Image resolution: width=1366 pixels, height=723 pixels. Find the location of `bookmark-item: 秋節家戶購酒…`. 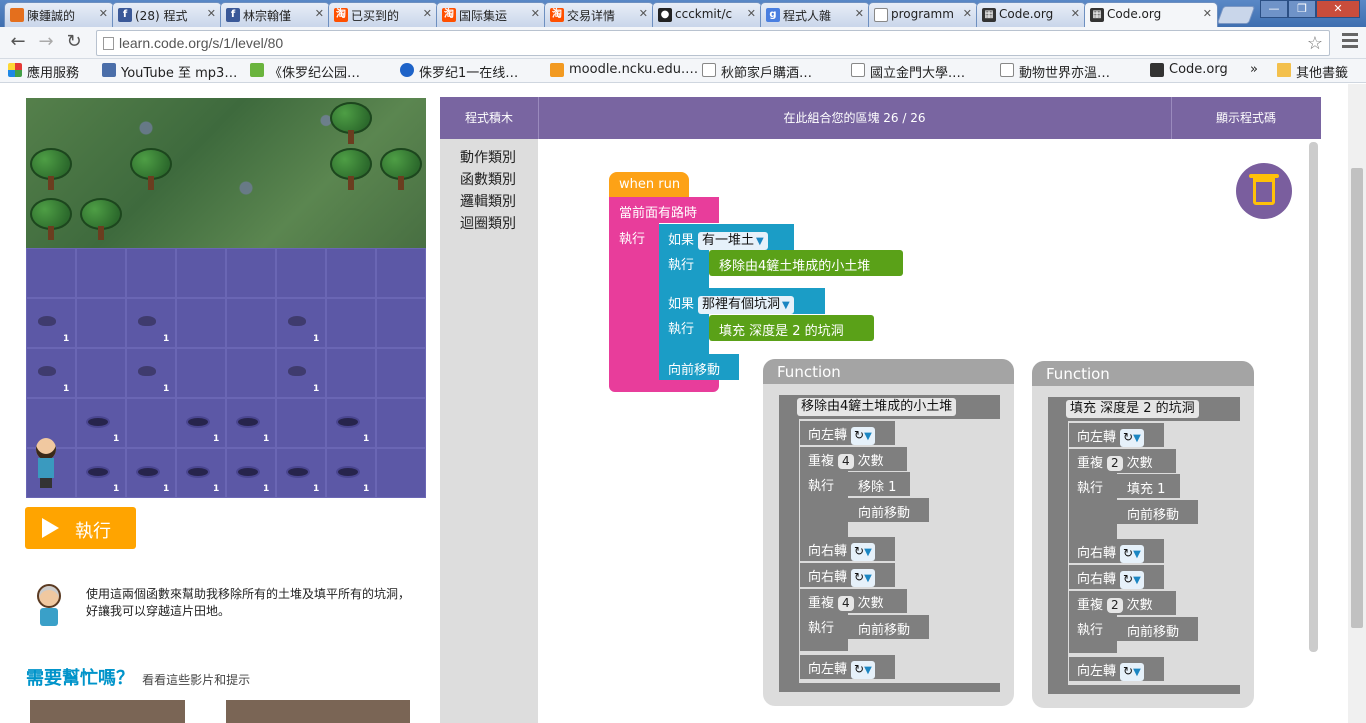

bookmark-item: 秋節家戶購酒… is located at coordinates (757, 71).